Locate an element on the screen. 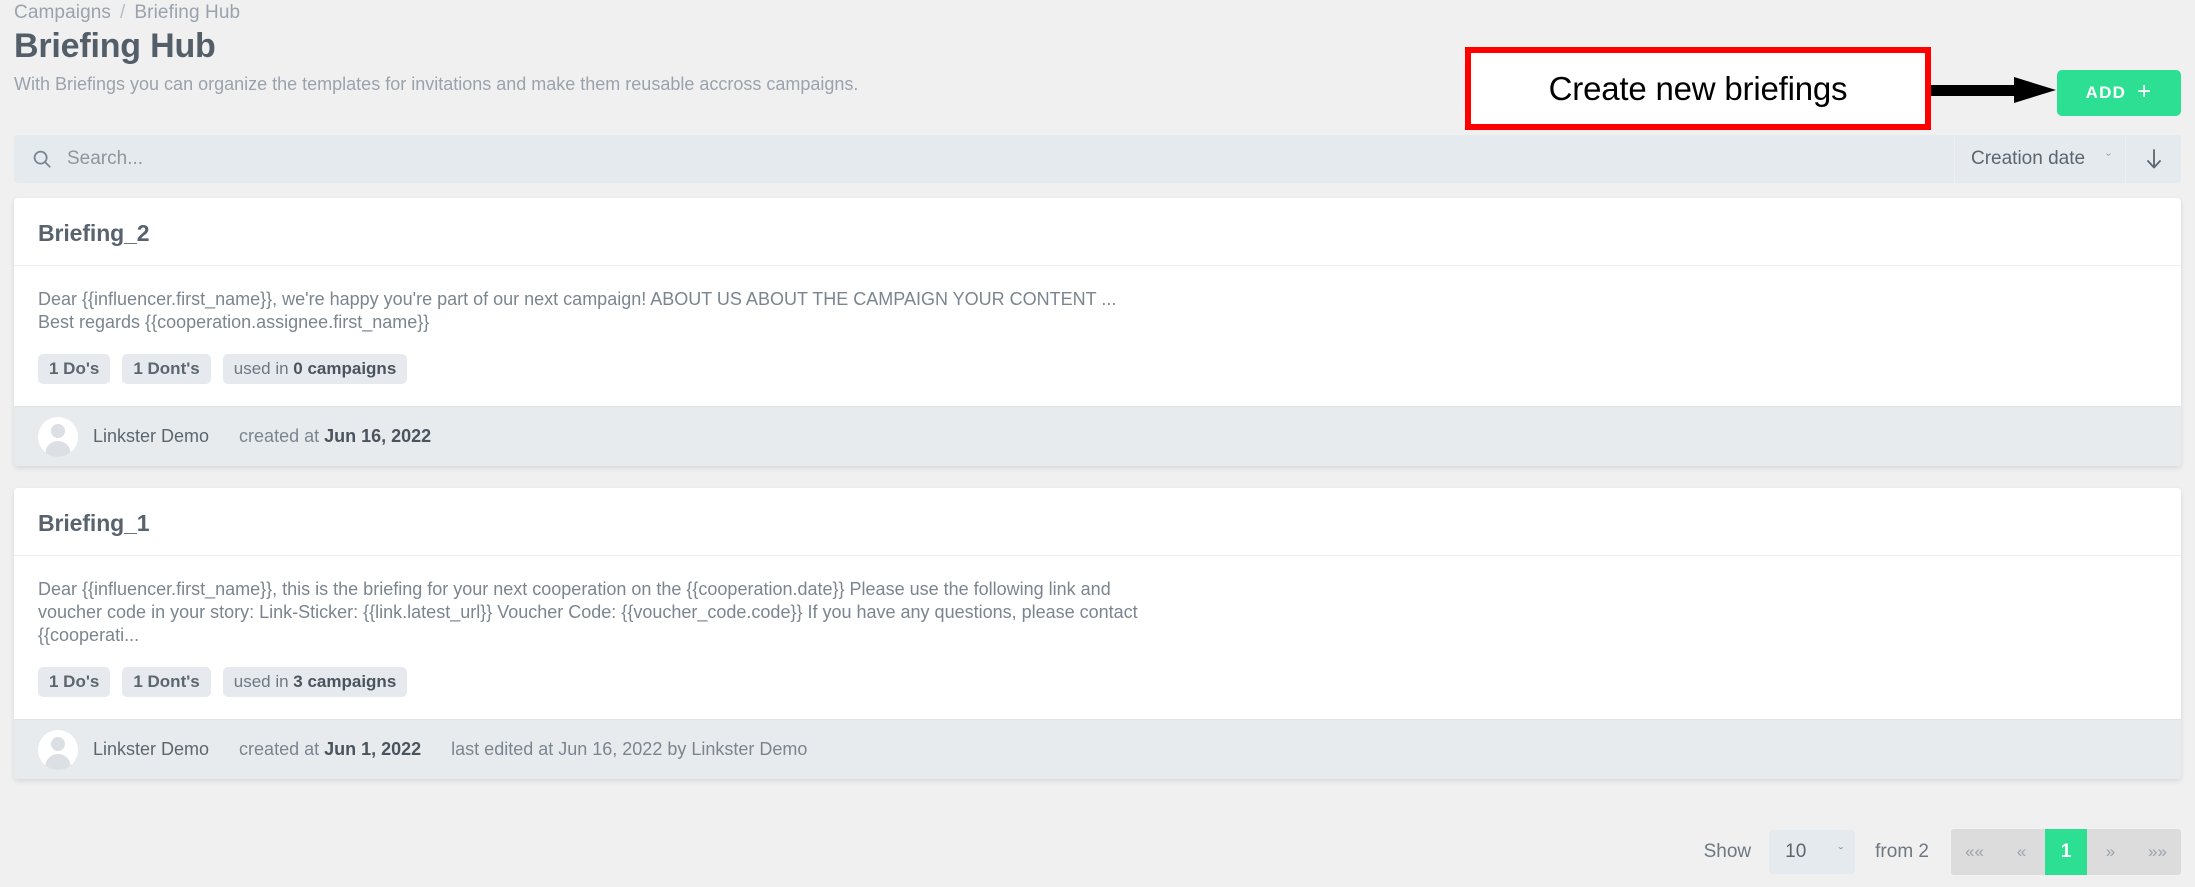 This screenshot has width=2195, height=887. chip-usage-value: 3 campaigns is located at coordinates (345, 681).